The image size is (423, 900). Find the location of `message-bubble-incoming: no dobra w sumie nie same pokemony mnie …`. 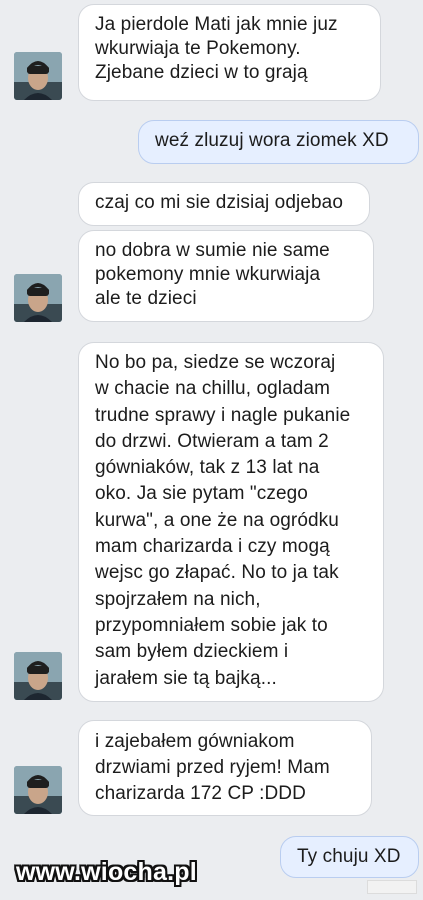

message-bubble-incoming: no dobra w sumie nie same pokemony mnie … is located at coordinates (226, 276).